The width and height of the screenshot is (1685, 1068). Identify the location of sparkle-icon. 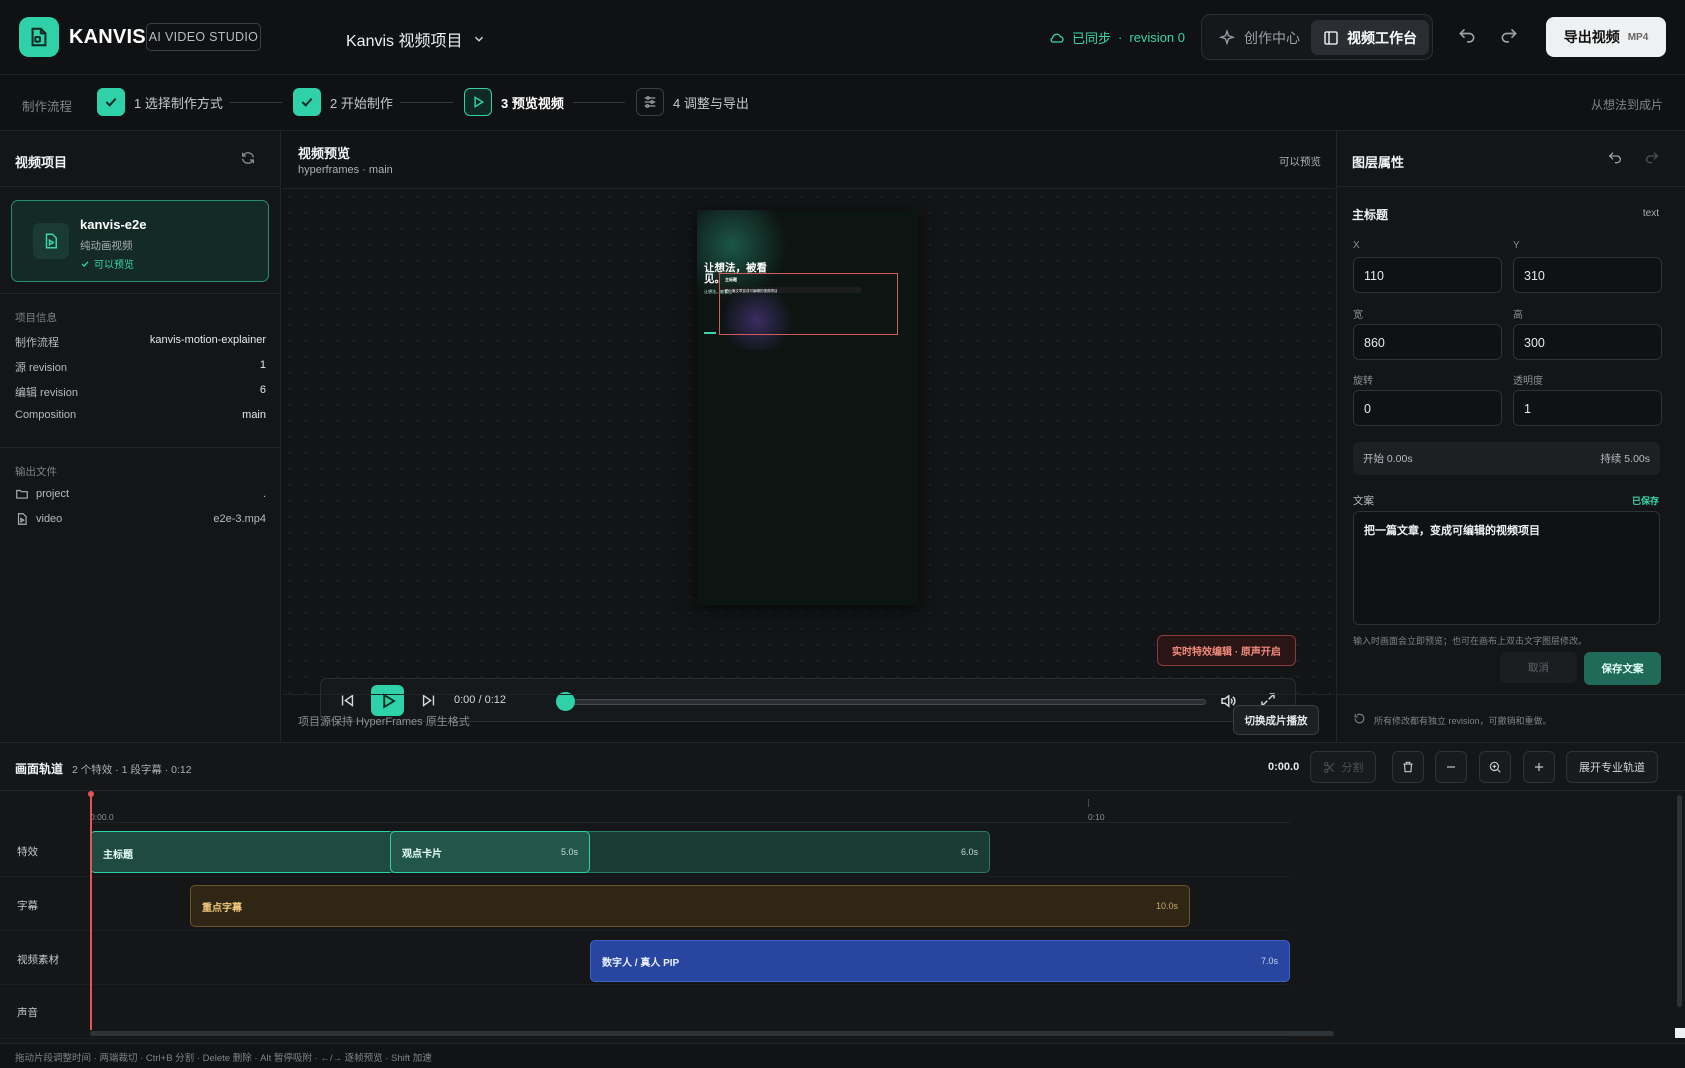
(1227, 36).